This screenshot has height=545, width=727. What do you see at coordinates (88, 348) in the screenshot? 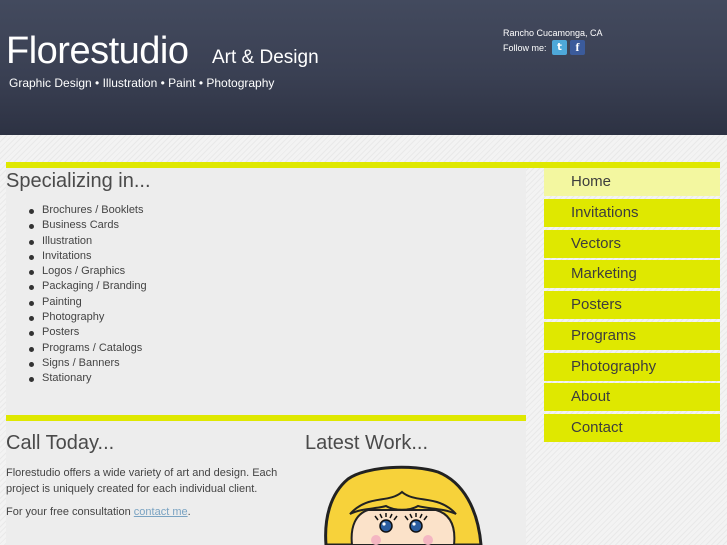
I see `list-item: Programs / Catalogs` at bounding box center [88, 348].